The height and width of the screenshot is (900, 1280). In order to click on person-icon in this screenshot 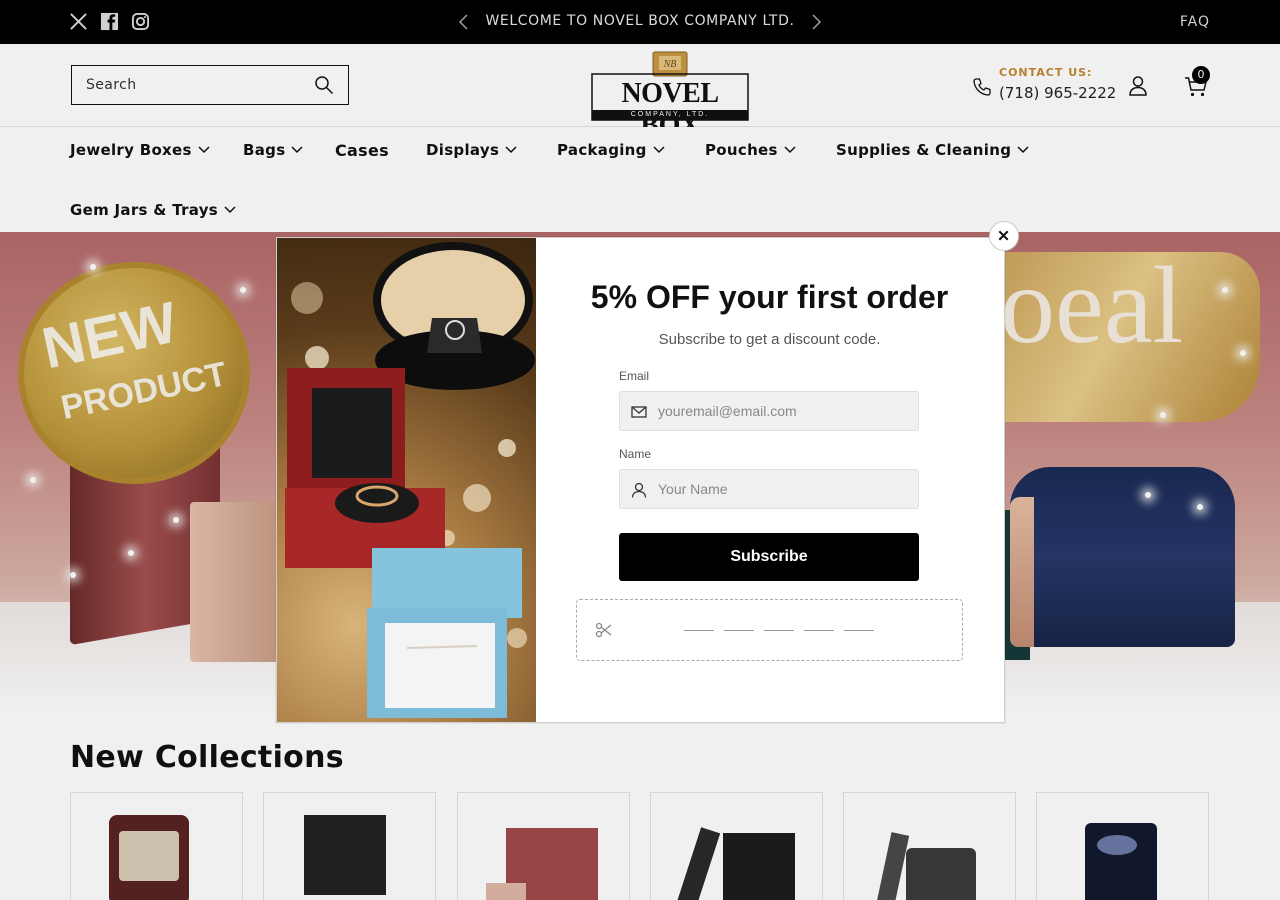, I will do `click(639, 490)`.